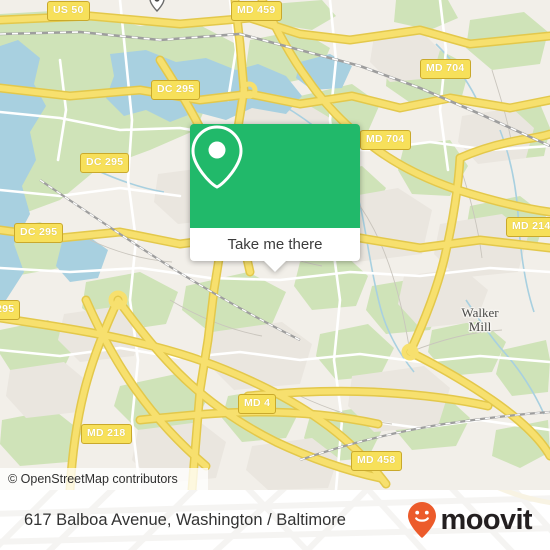 This screenshot has height=550, width=550. Describe the element at coordinates (256, 11) in the screenshot. I see `highway-shield: MD 459` at that location.